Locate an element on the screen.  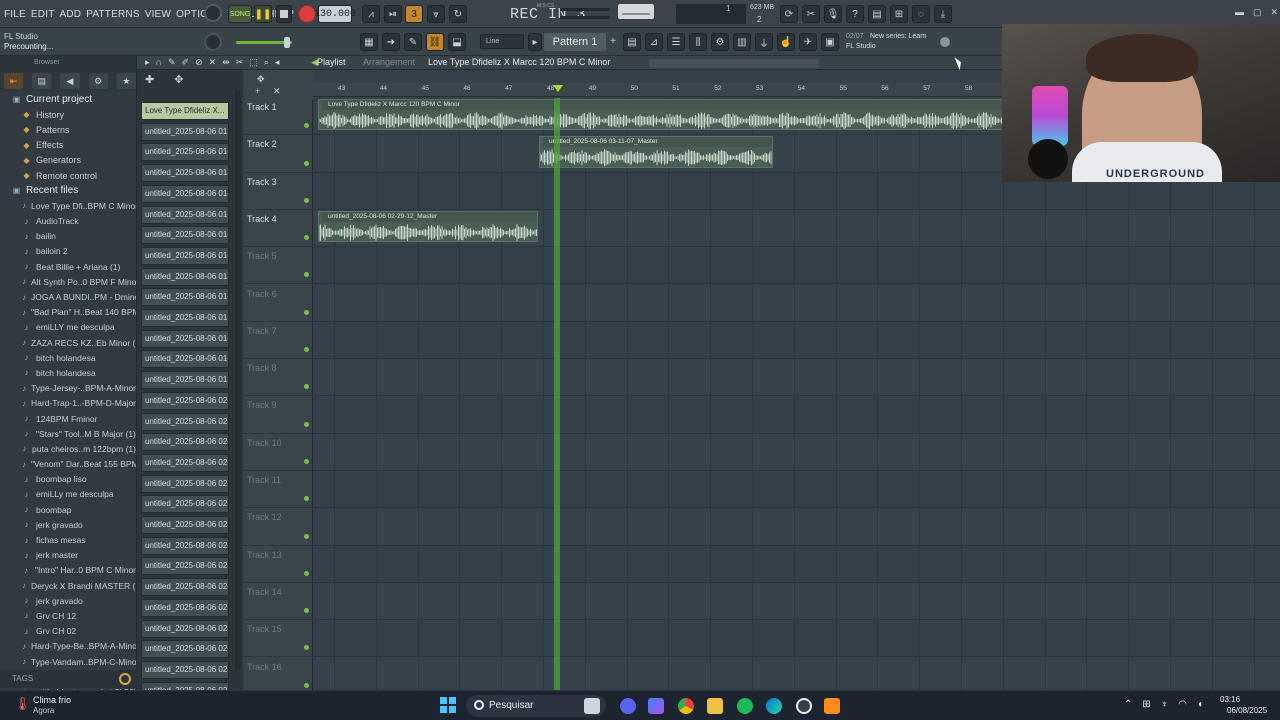
menu-item-patterns: PATTERNS is located at coordinates (112, 14).